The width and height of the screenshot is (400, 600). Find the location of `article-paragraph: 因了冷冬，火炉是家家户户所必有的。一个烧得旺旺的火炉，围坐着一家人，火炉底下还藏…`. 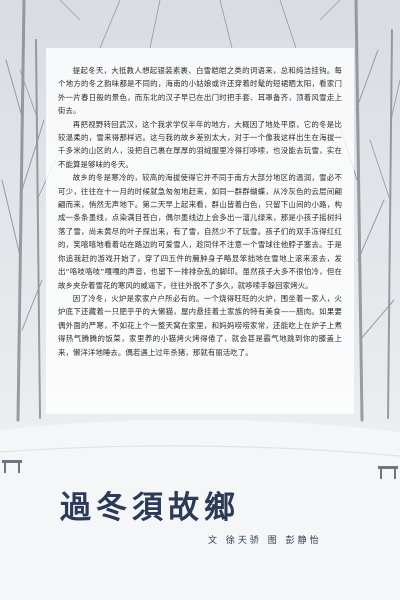

article-paragraph: 因了冷冬，火炉是家家户户所必有的。一个烧得旺旺的火炉，围坐着一家人，火炉底下还藏… is located at coordinates (200, 325).